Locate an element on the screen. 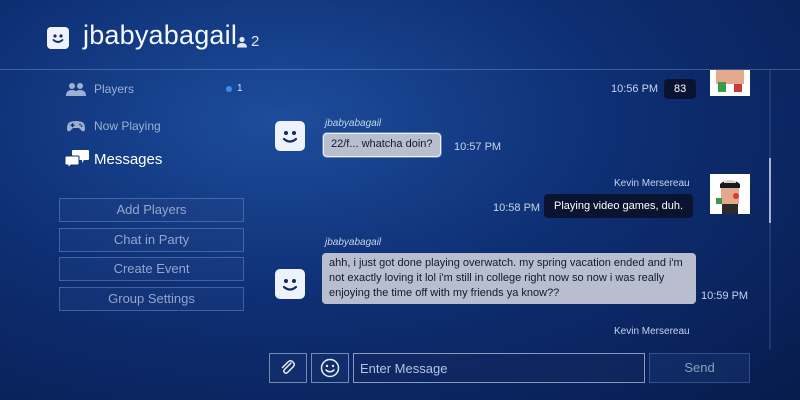 This screenshot has width=800, height=400. sidebar-item-label: Players is located at coordinates (114, 89).